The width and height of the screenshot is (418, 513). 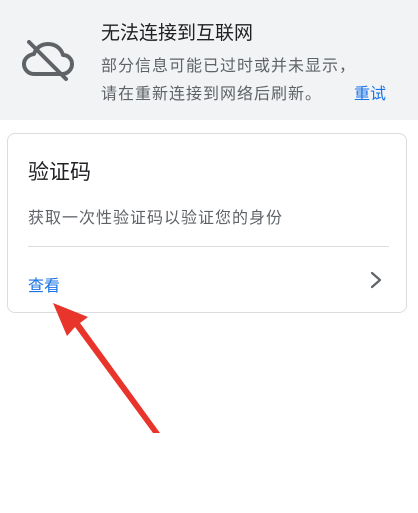 What do you see at coordinates (207, 279) in the screenshot?
I see `view-code-action: 查看` at bounding box center [207, 279].